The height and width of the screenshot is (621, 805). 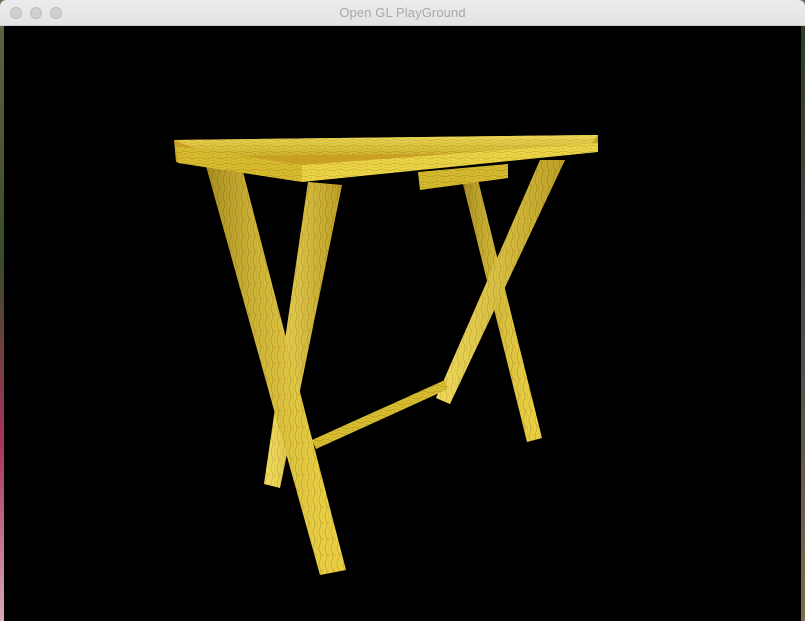 I want to click on title-bar: Open GL PlayGround, so click(x=402, y=13).